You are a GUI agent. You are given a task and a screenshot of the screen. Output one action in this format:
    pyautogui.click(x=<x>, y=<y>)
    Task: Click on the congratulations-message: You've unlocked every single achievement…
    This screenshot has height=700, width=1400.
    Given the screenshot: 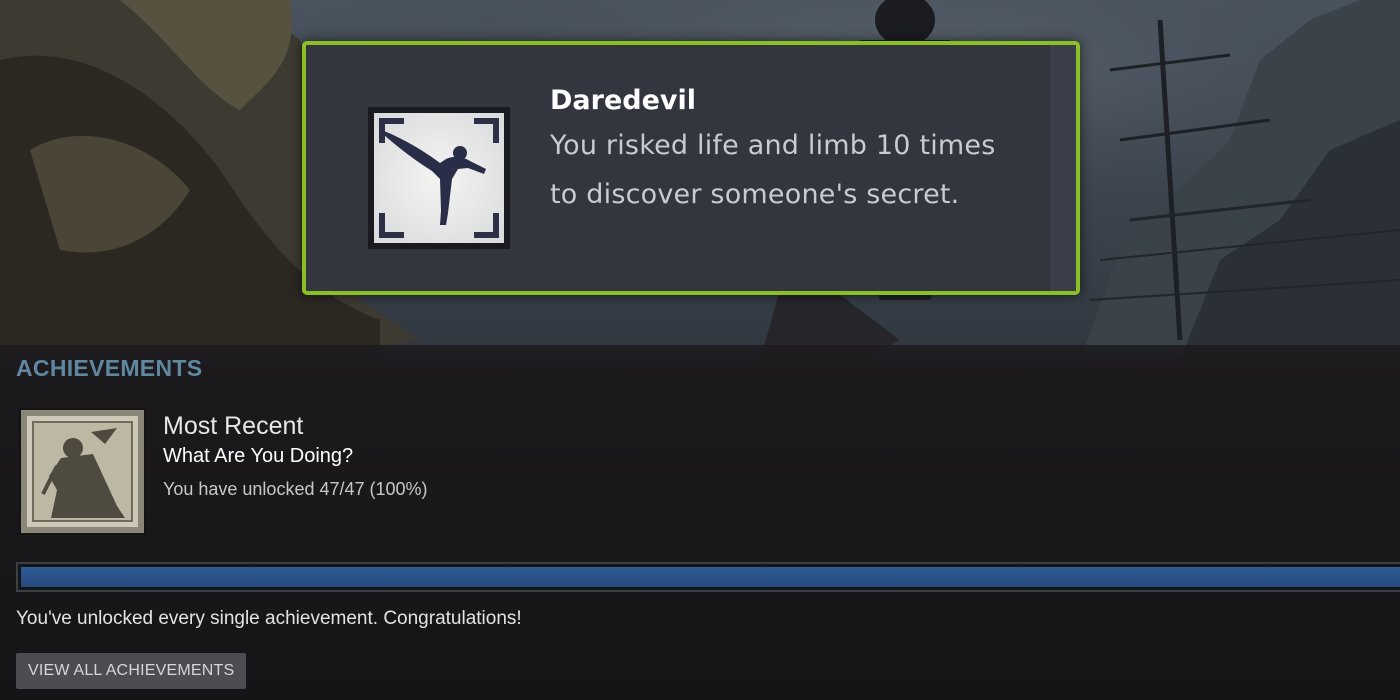 What is the action you would take?
    pyautogui.click(x=269, y=618)
    